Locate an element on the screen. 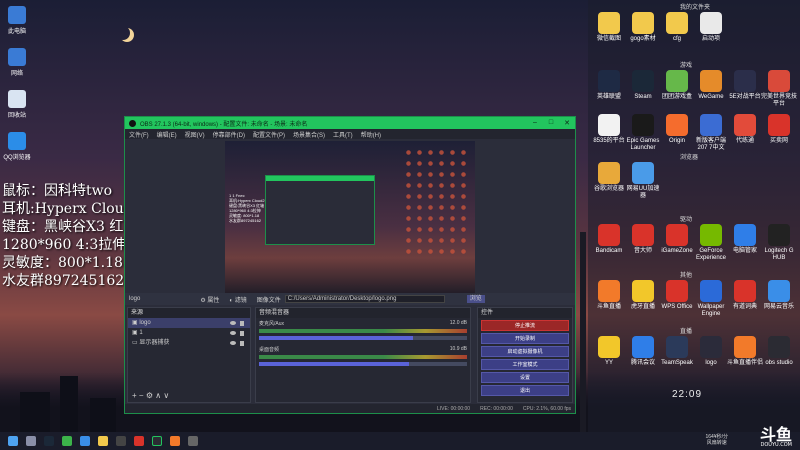 This screenshot has height=450, width=800. fence-icon: 斗鱼直播 is located at coordinates (609, 295).